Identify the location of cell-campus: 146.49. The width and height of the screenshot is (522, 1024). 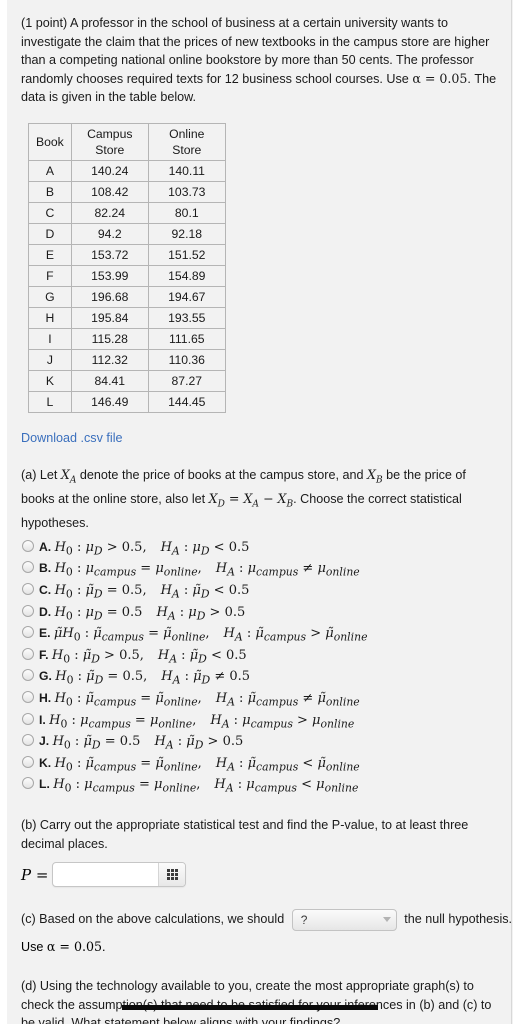
(109, 401).